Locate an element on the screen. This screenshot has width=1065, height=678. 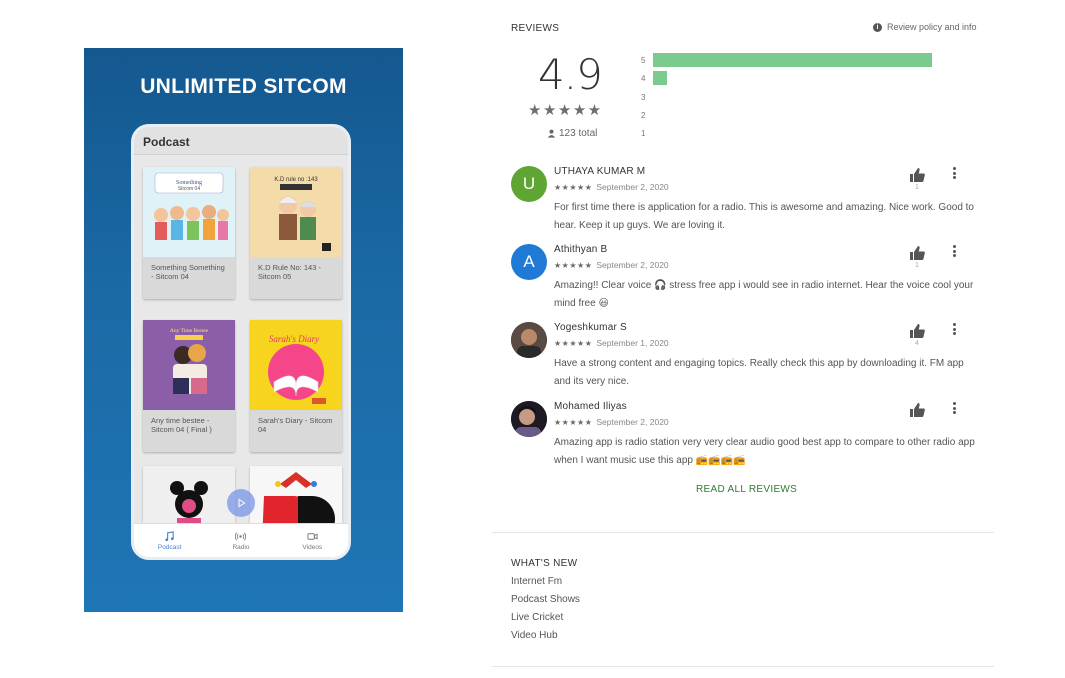
music-note-icon is located at coordinates (169, 535).